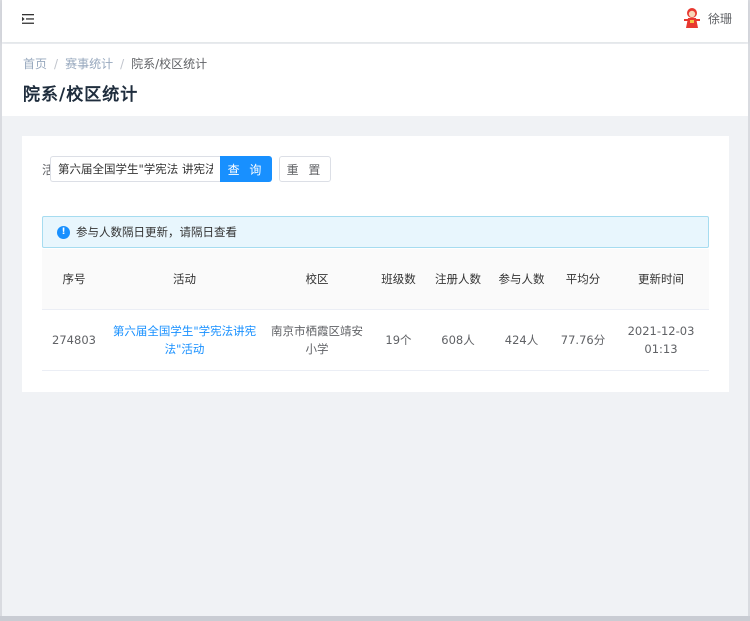  Describe the element at coordinates (317, 279) in the screenshot. I see `column-header-campus: 校区` at that location.